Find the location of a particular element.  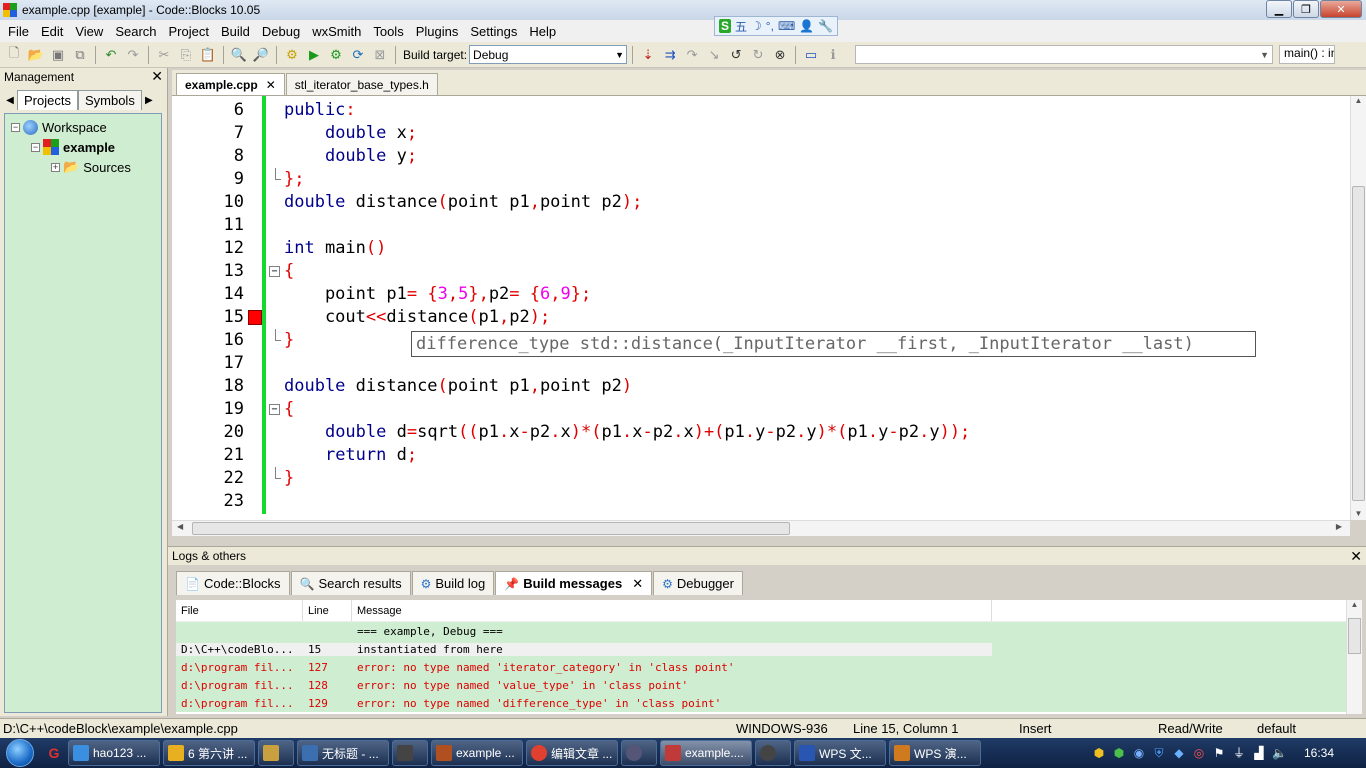

menu-project: Project is located at coordinates (189, 31).